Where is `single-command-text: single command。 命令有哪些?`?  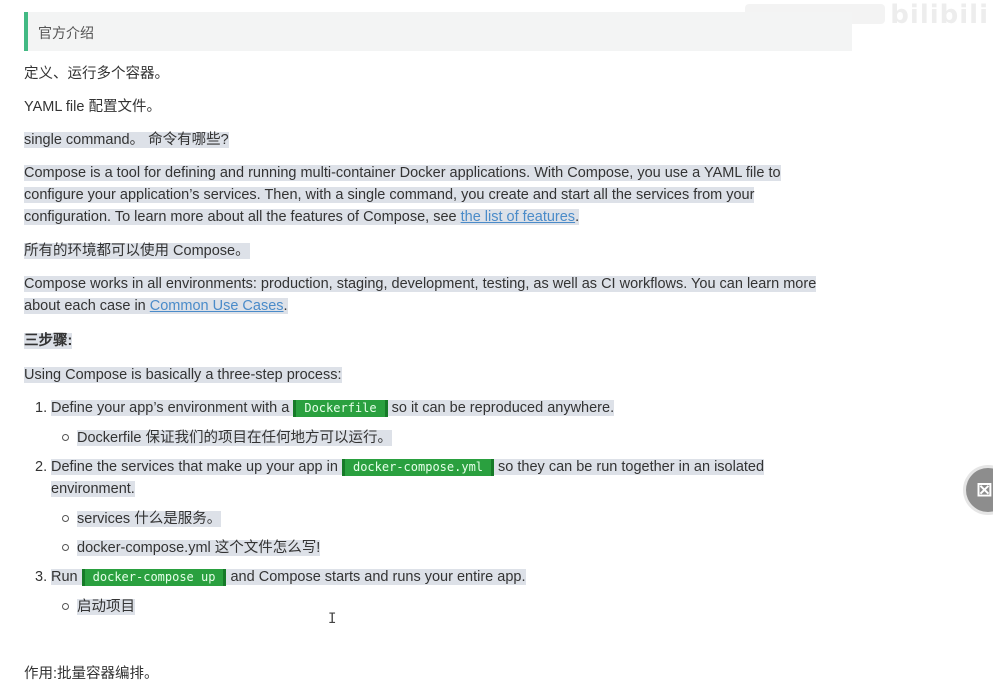
single-command-text: single command。 命令有哪些? is located at coordinates (126, 140).